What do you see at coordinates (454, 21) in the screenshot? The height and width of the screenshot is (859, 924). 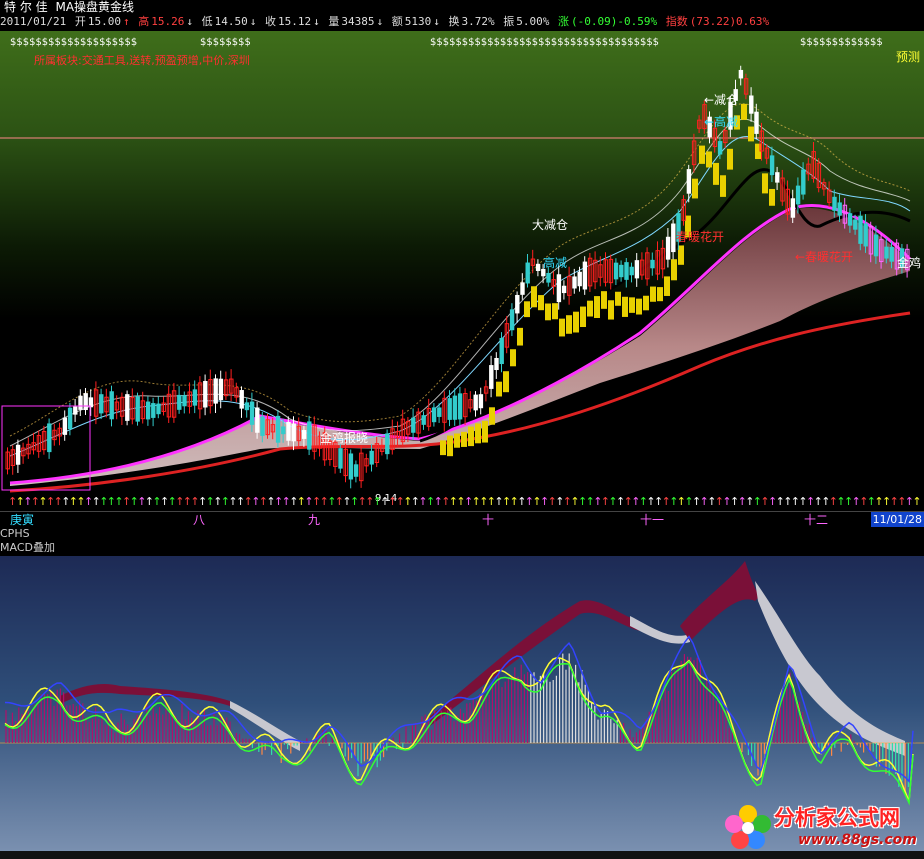 I see `turnover-label: 换` at bounding box center [454, 21].